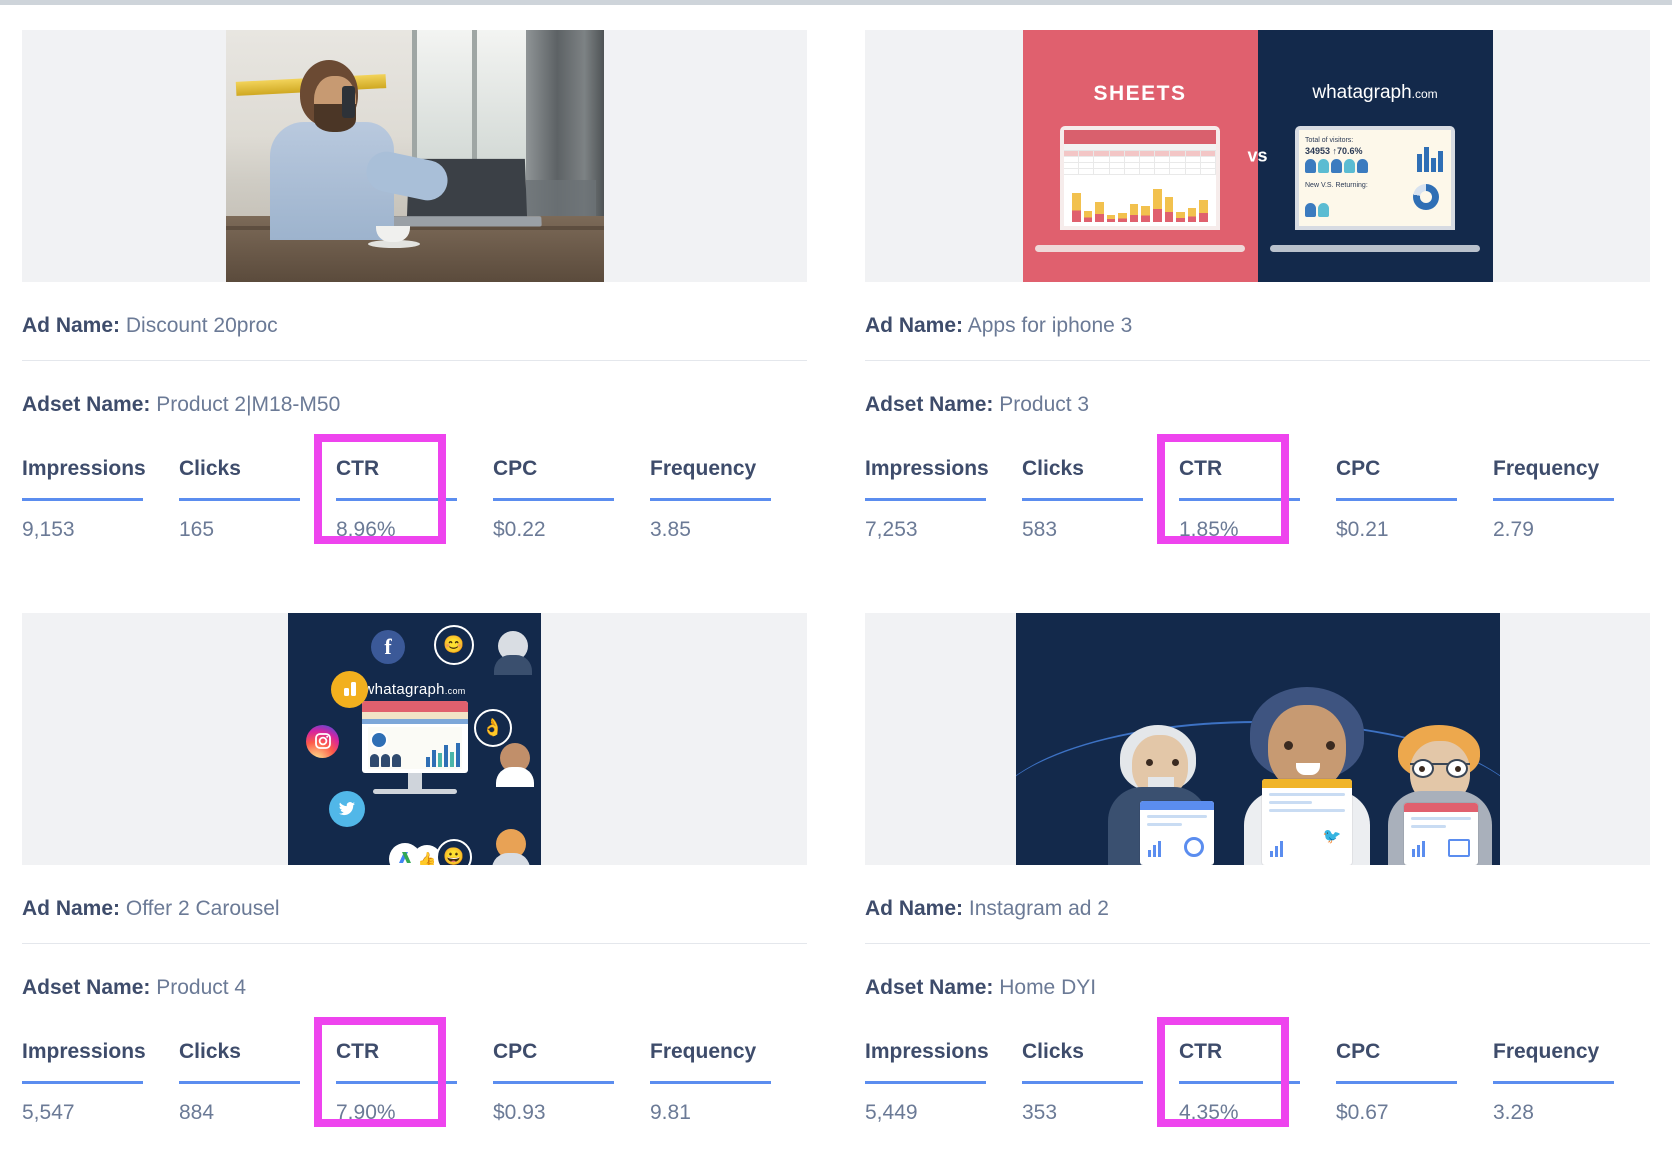 This screenshot has width=1672, height=1170. What do you see at coordinates (248, 404) in the screenshot?
I see `adset-name-value: Product 2|M18-M50` at bounding box center [248, 404].